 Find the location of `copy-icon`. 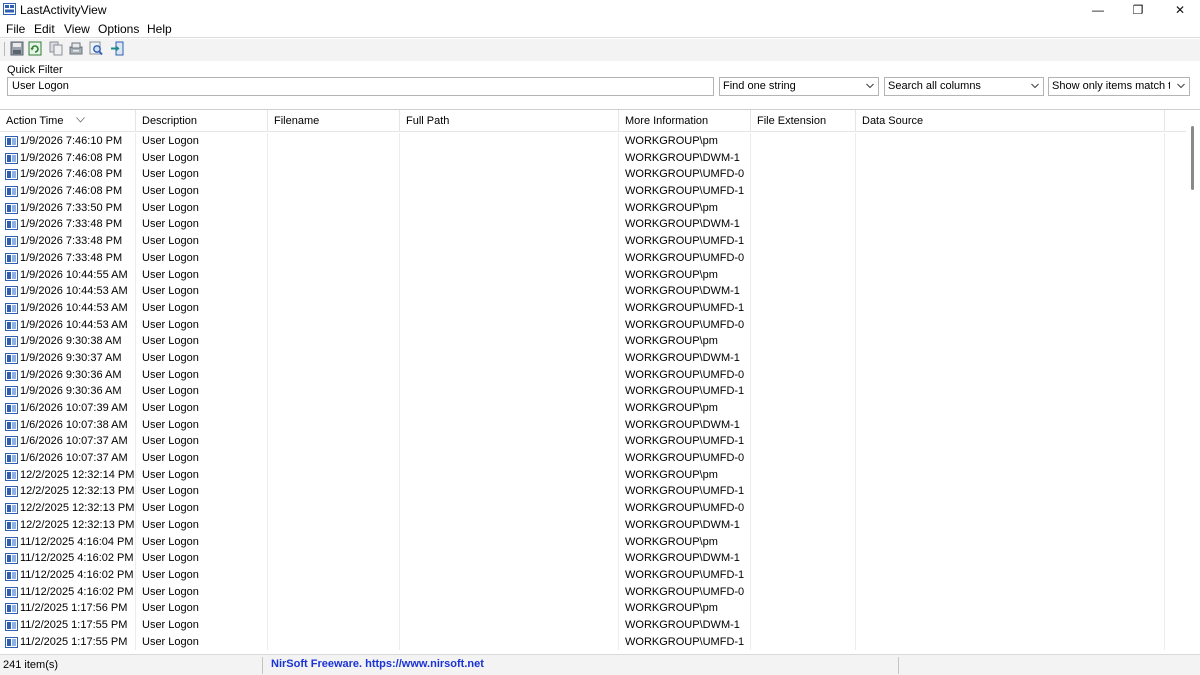

copy-icon is located at coordinates (56, 48).